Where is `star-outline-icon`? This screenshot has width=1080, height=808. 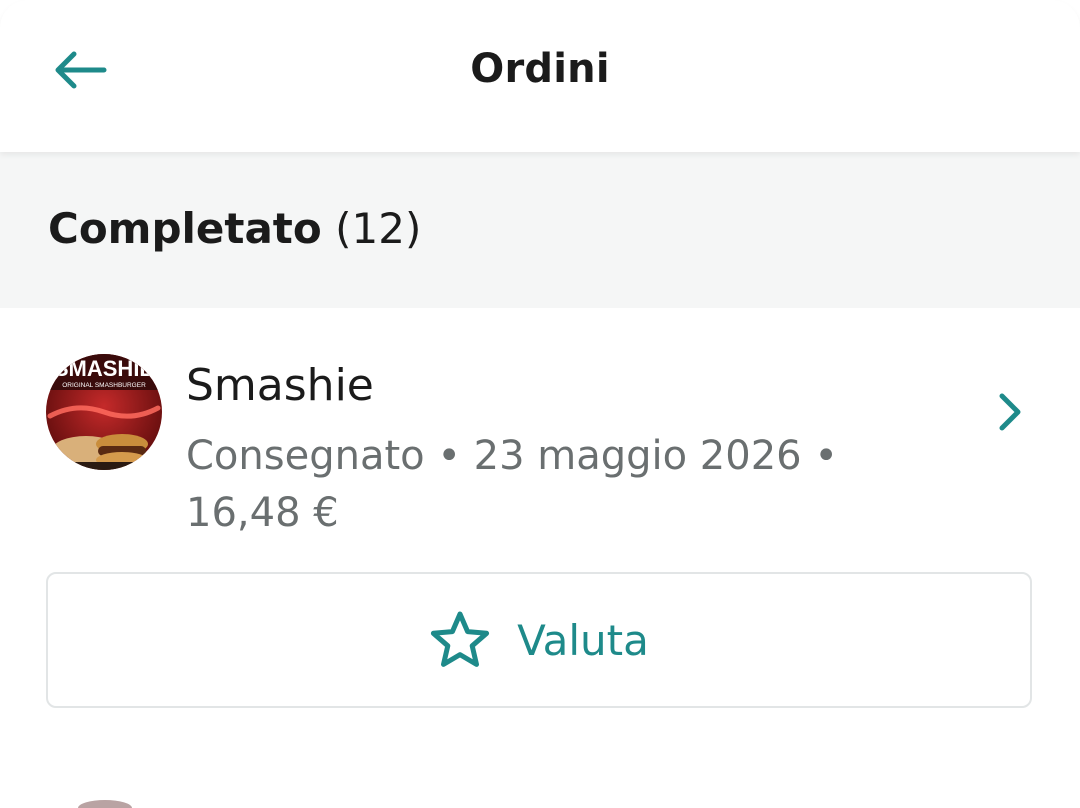
star-outline-icon is located at coordinates (460, 639).